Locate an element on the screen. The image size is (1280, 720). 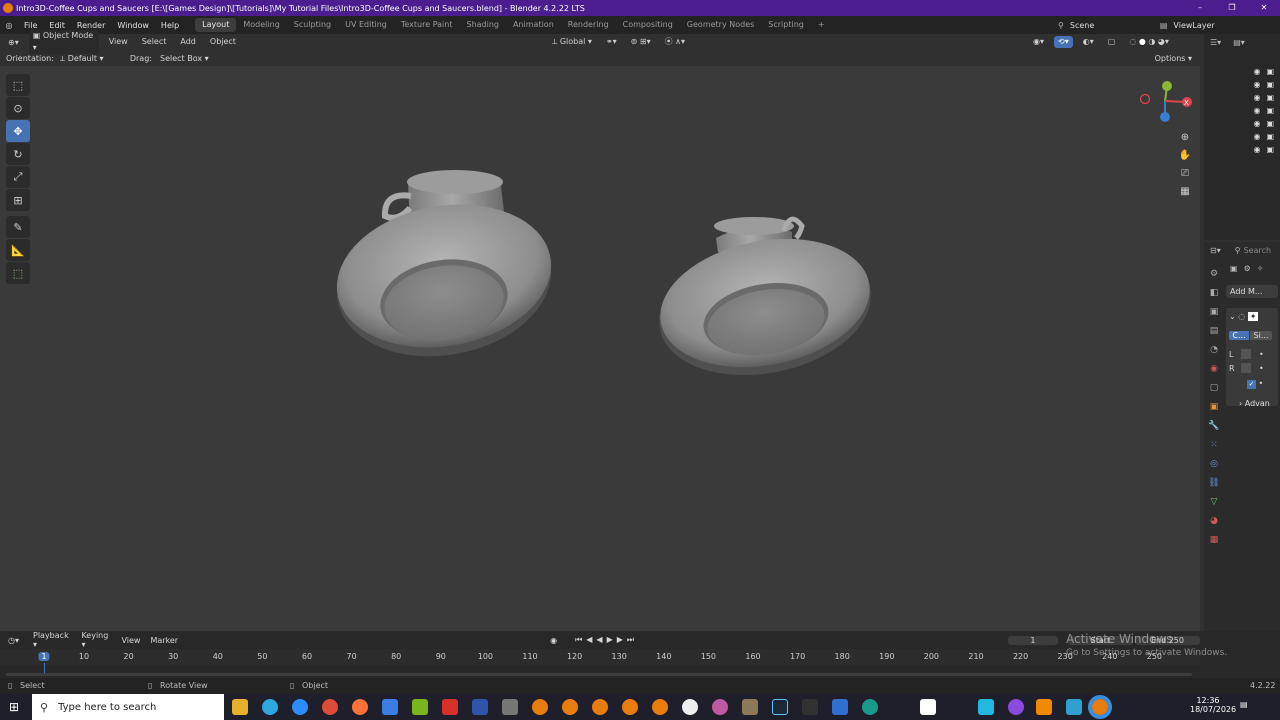
menu-add: Add is located at coordinates (188, 42).